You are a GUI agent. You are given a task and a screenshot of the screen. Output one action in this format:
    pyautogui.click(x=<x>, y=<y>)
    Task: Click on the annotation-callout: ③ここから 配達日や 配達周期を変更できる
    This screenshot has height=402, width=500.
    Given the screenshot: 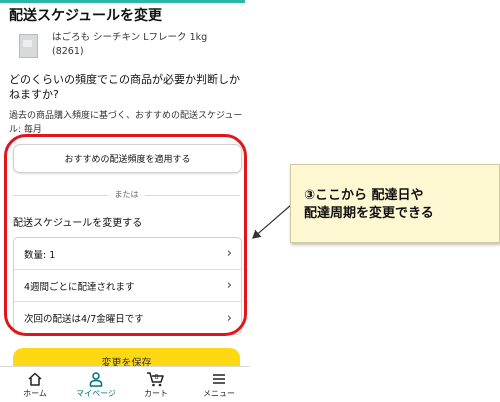 What is the action you would take?
    pyautogui.click(x=395, y=203)
    